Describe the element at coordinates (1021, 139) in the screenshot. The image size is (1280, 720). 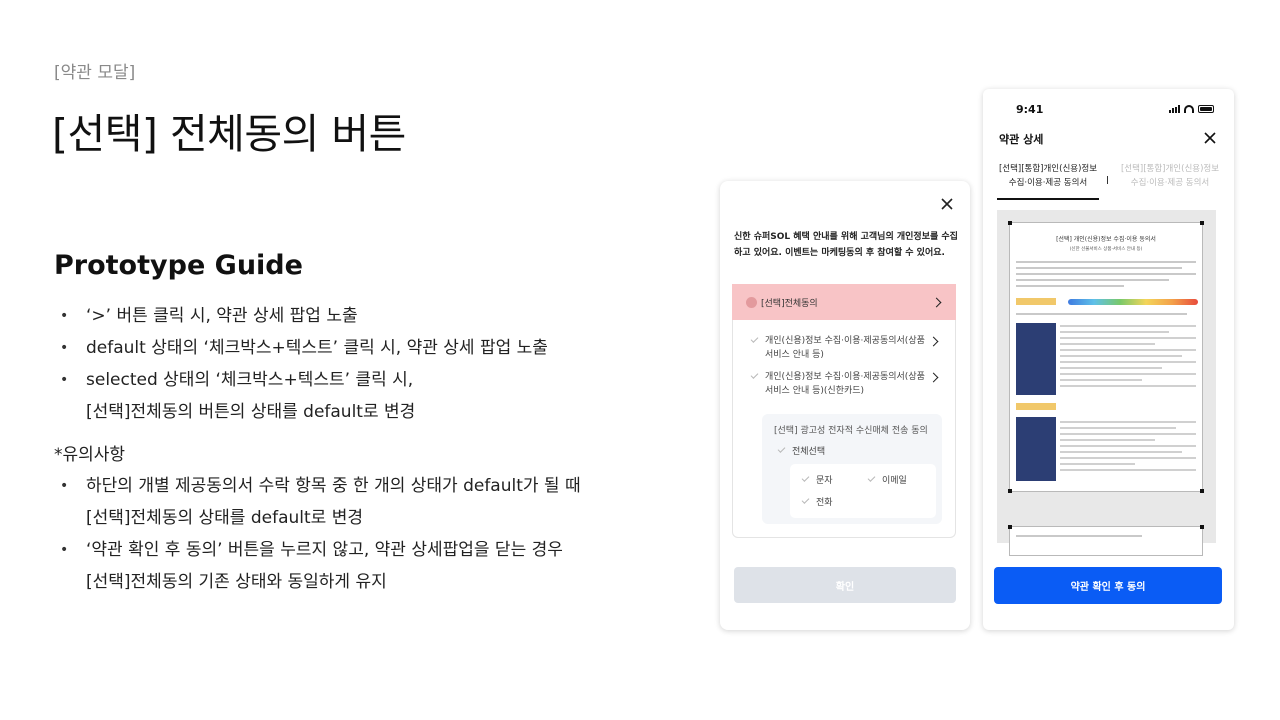
I see `detail-heading: 약관 상세` at that location.